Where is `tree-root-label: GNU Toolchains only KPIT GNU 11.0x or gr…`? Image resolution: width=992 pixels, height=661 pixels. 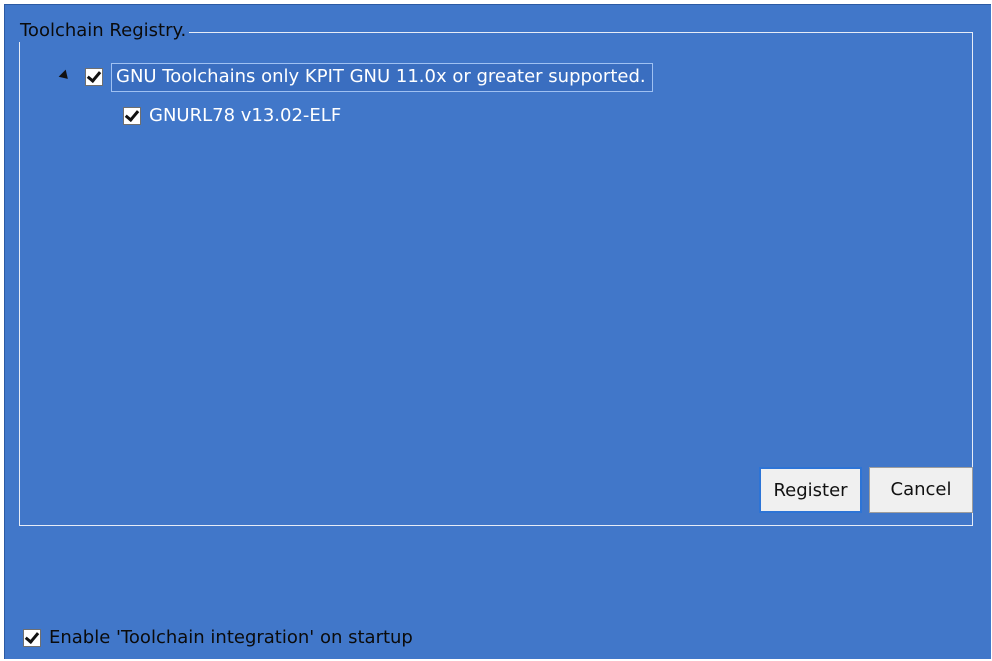 tree-root-label: GNU Toolchains only KPIT GNU 11.0x or gr… is located at coordinates (382, 77).